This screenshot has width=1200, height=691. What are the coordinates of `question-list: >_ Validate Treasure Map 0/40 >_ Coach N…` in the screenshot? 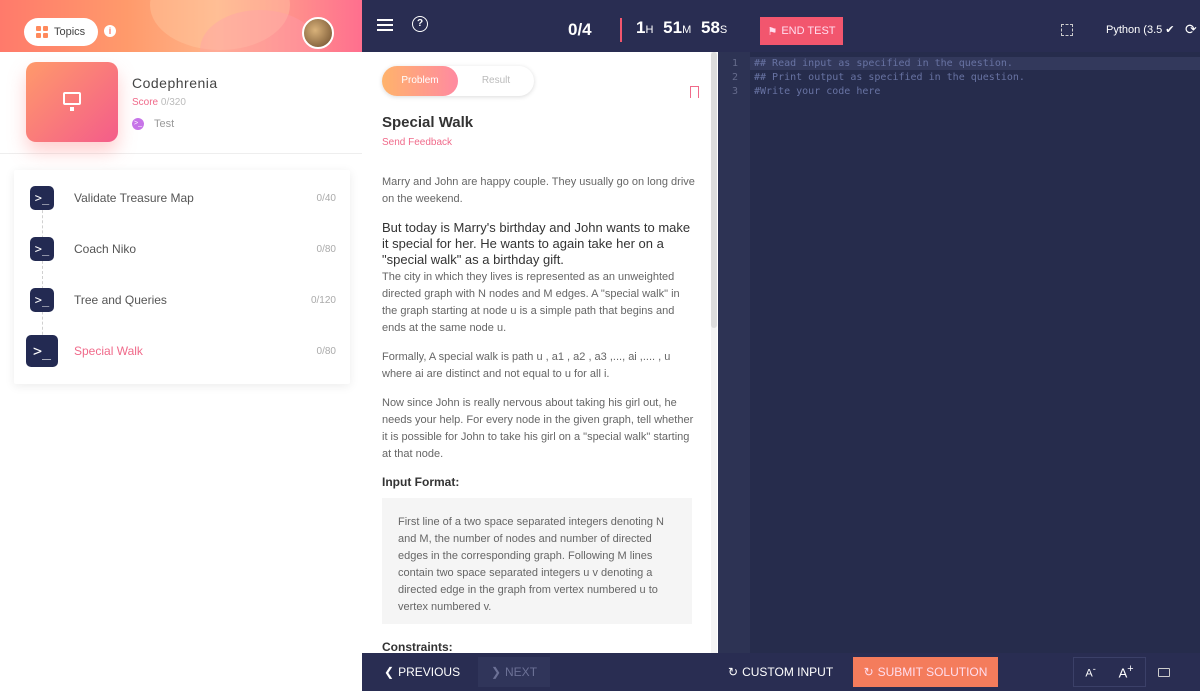 It's located at (182, 277).